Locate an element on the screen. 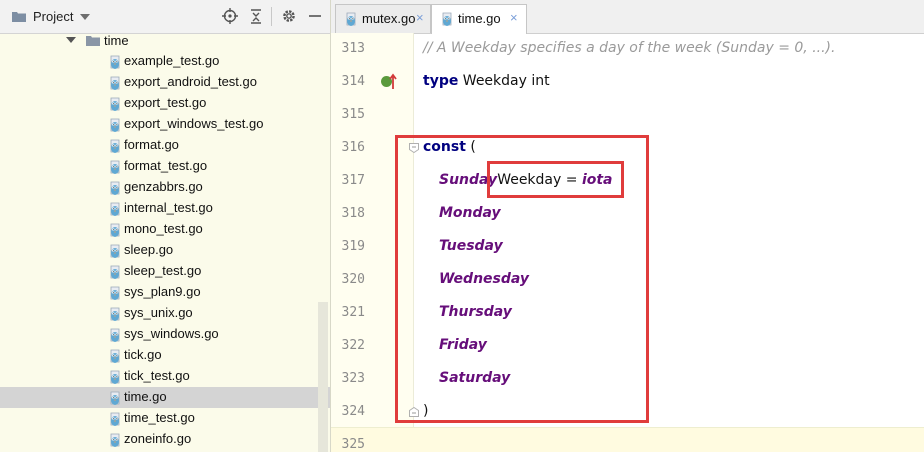 Image resolution: width=924 pixels, height=452 pixels. tree-file-item: sys_unix.go is located at coordinates (165, 313).